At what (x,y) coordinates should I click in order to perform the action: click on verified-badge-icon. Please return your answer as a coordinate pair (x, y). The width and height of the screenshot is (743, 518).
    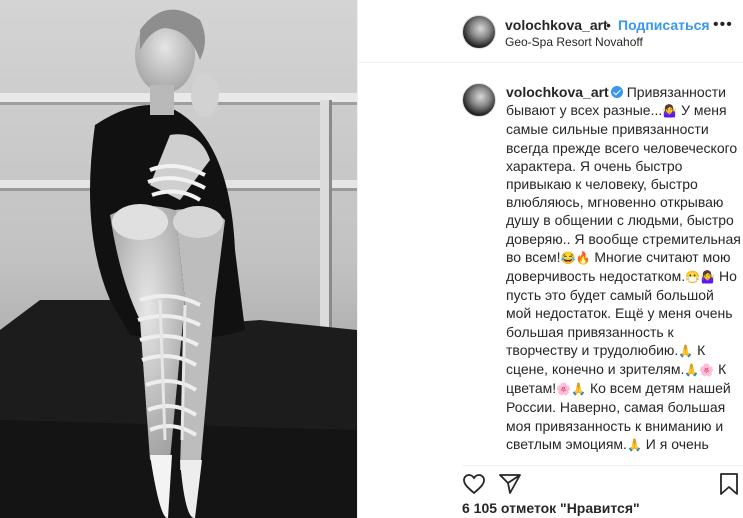
    Looking at the image, I should click on (616, 92).